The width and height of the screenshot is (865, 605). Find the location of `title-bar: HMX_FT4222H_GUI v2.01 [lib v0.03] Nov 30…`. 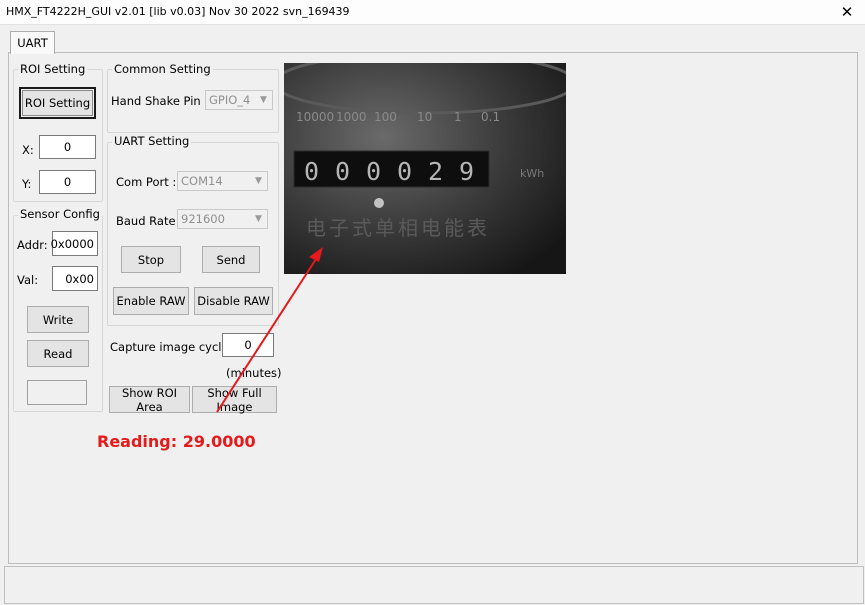

title-bar: HMX_FT4222H_GUI v2.01 [lib v0.03] Nov 30… is located at coordinates (432, 12).